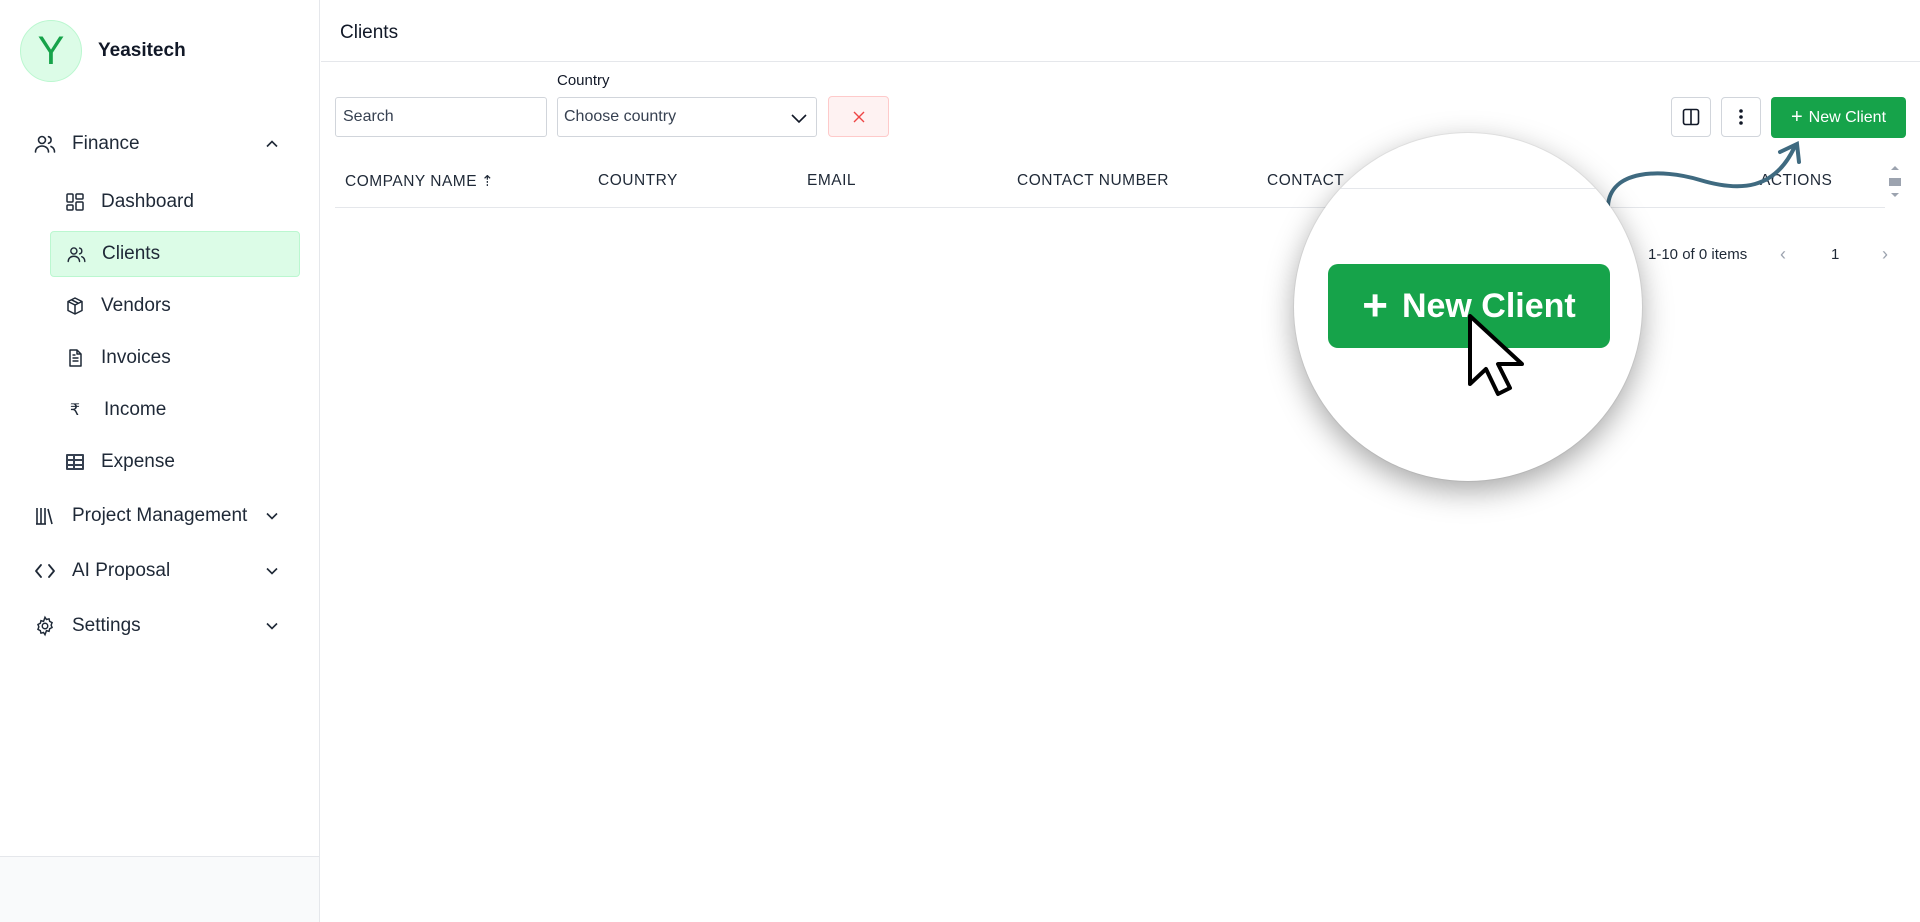  Describe the element at coordinates (175, 306) in the screenshot. I see `sidebar-item-vendors: Vendors` at that location.